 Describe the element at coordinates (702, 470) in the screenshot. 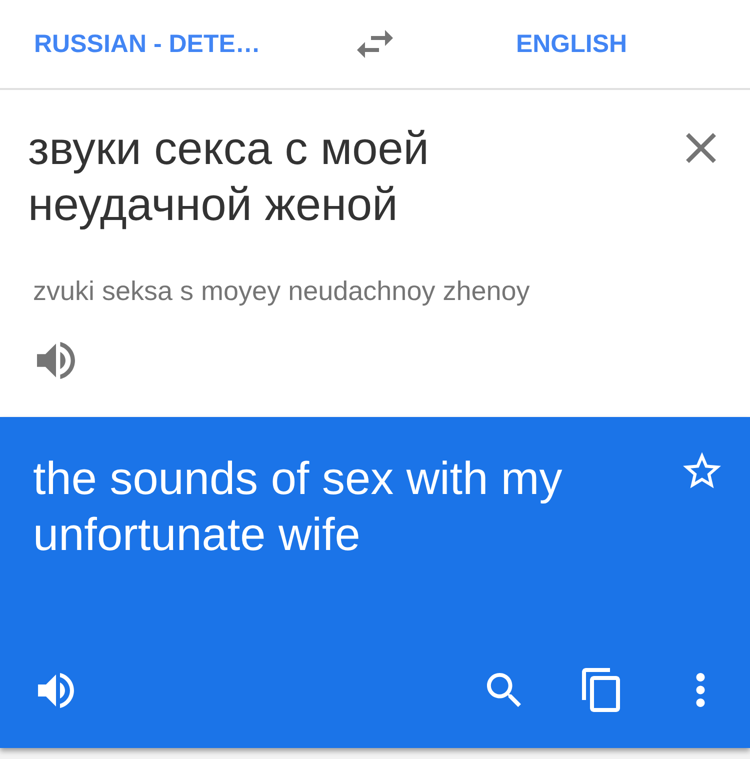

I see `star-icon` at that location.